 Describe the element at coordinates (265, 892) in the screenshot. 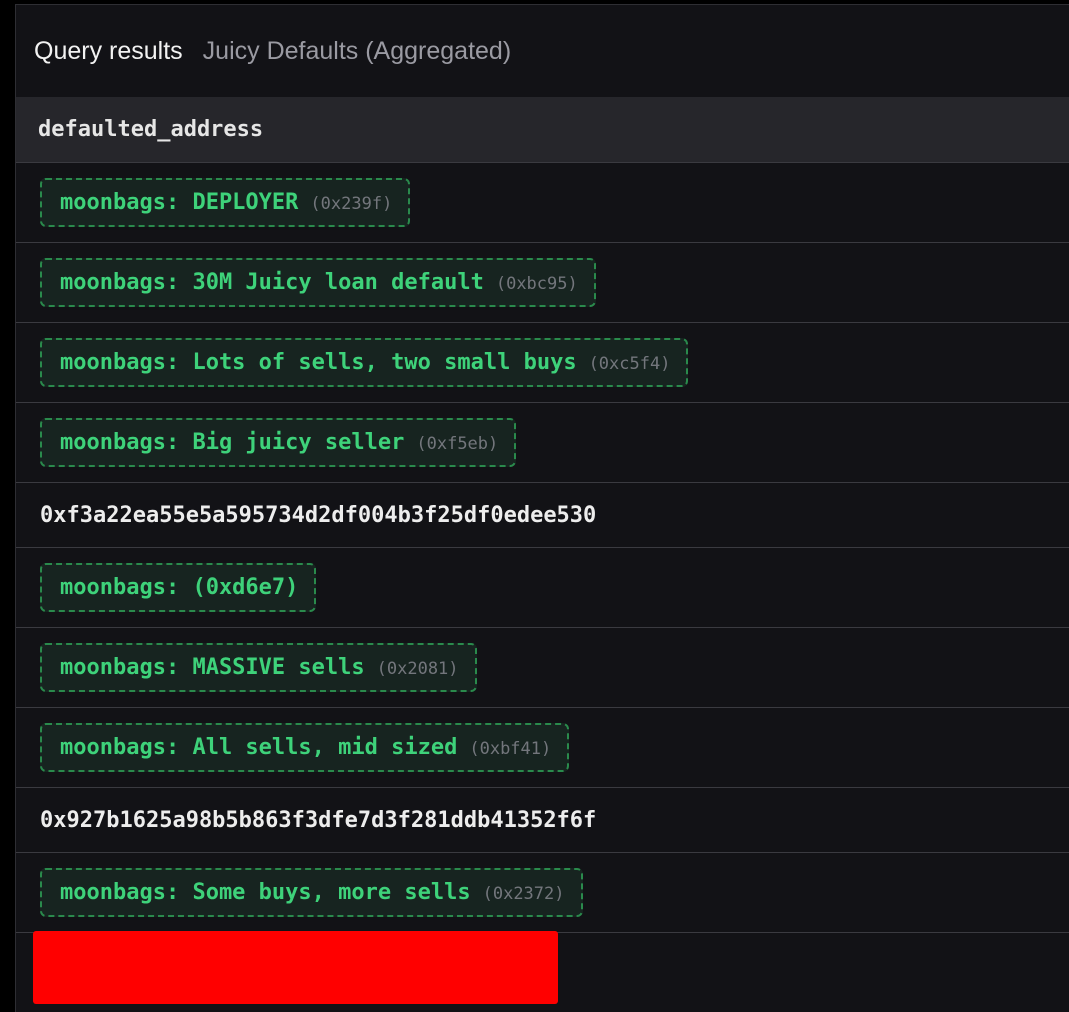

I see `tag-label: moonbags: Some buys, more sells` at that location.